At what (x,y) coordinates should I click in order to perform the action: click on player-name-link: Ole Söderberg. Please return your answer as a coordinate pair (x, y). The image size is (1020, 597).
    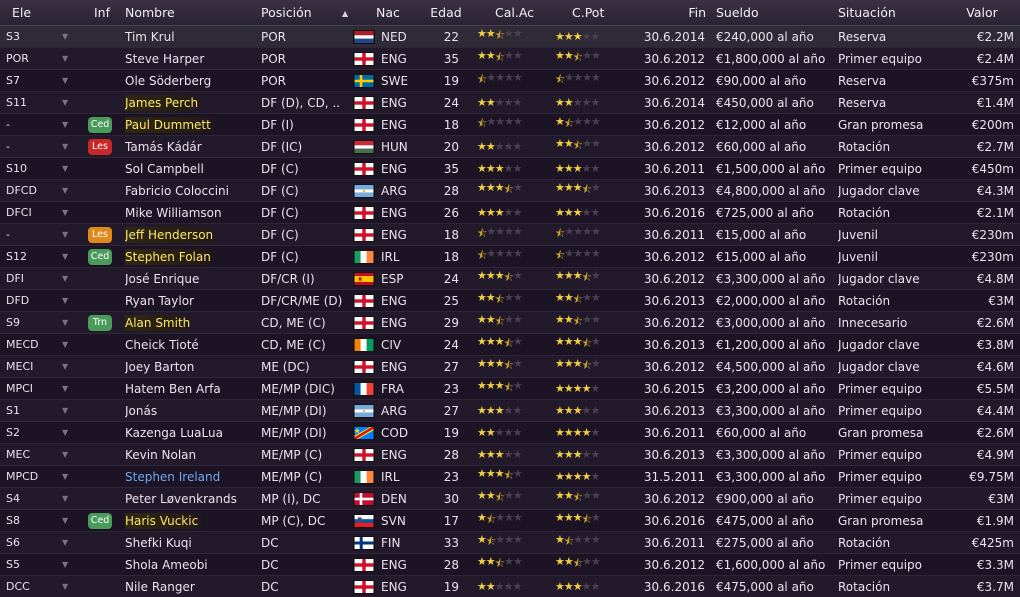
    Looking at the image, I should click on (168, 81).